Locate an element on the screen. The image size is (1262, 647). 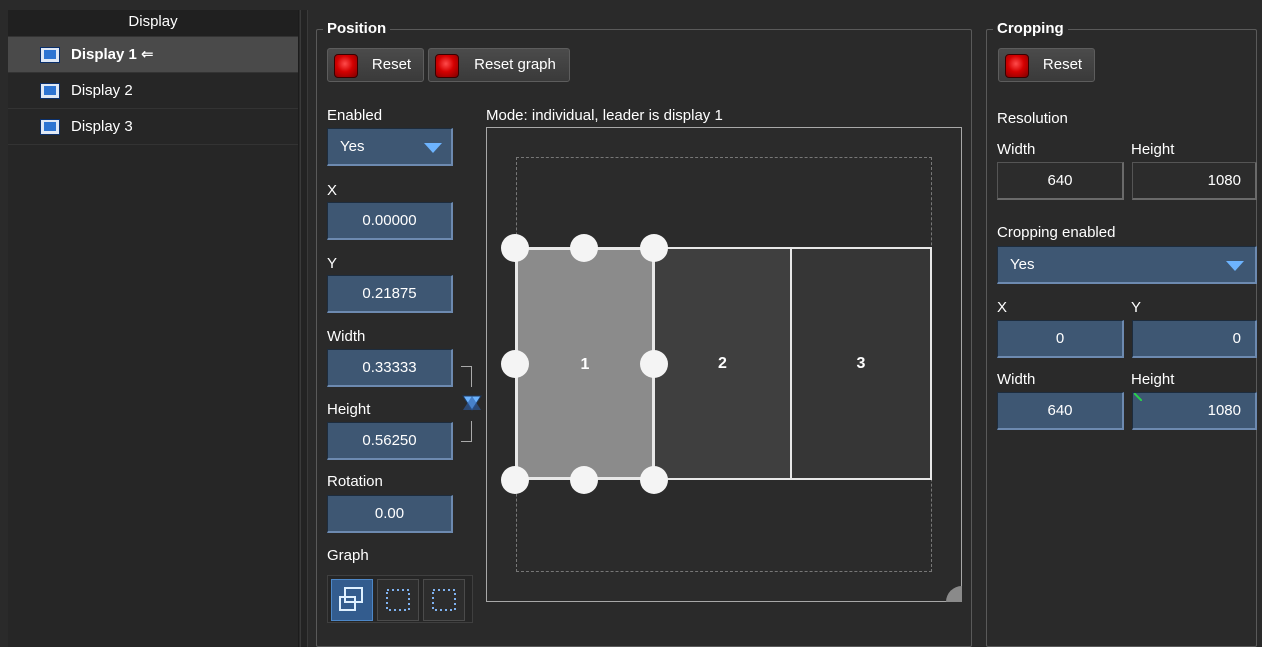
crop-y-label: Y is located at coordinates (1136, 307).